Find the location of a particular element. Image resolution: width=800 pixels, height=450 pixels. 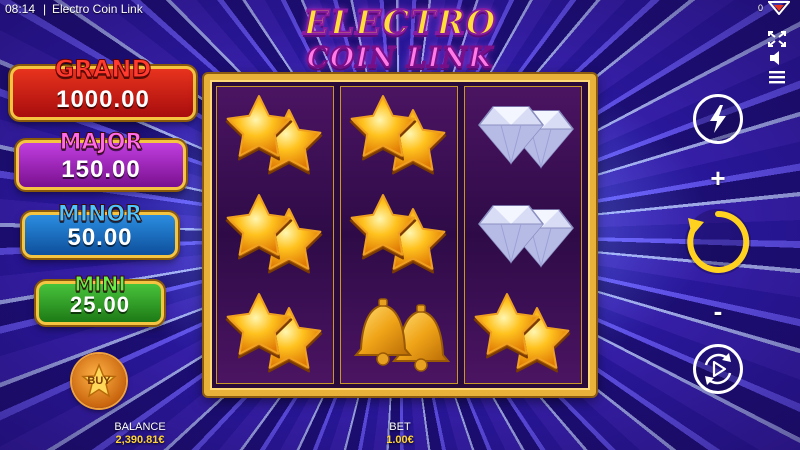

bet-value: 1.00€ is located at coordinates (400, 440).